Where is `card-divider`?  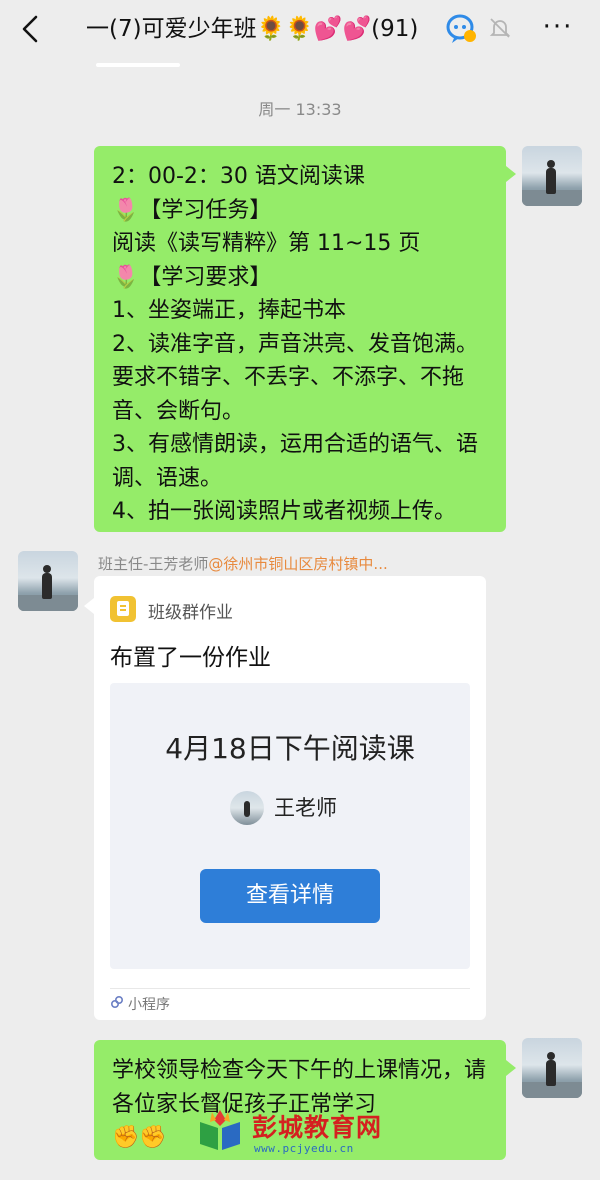
card-divider is located at coordinates (290, 988).